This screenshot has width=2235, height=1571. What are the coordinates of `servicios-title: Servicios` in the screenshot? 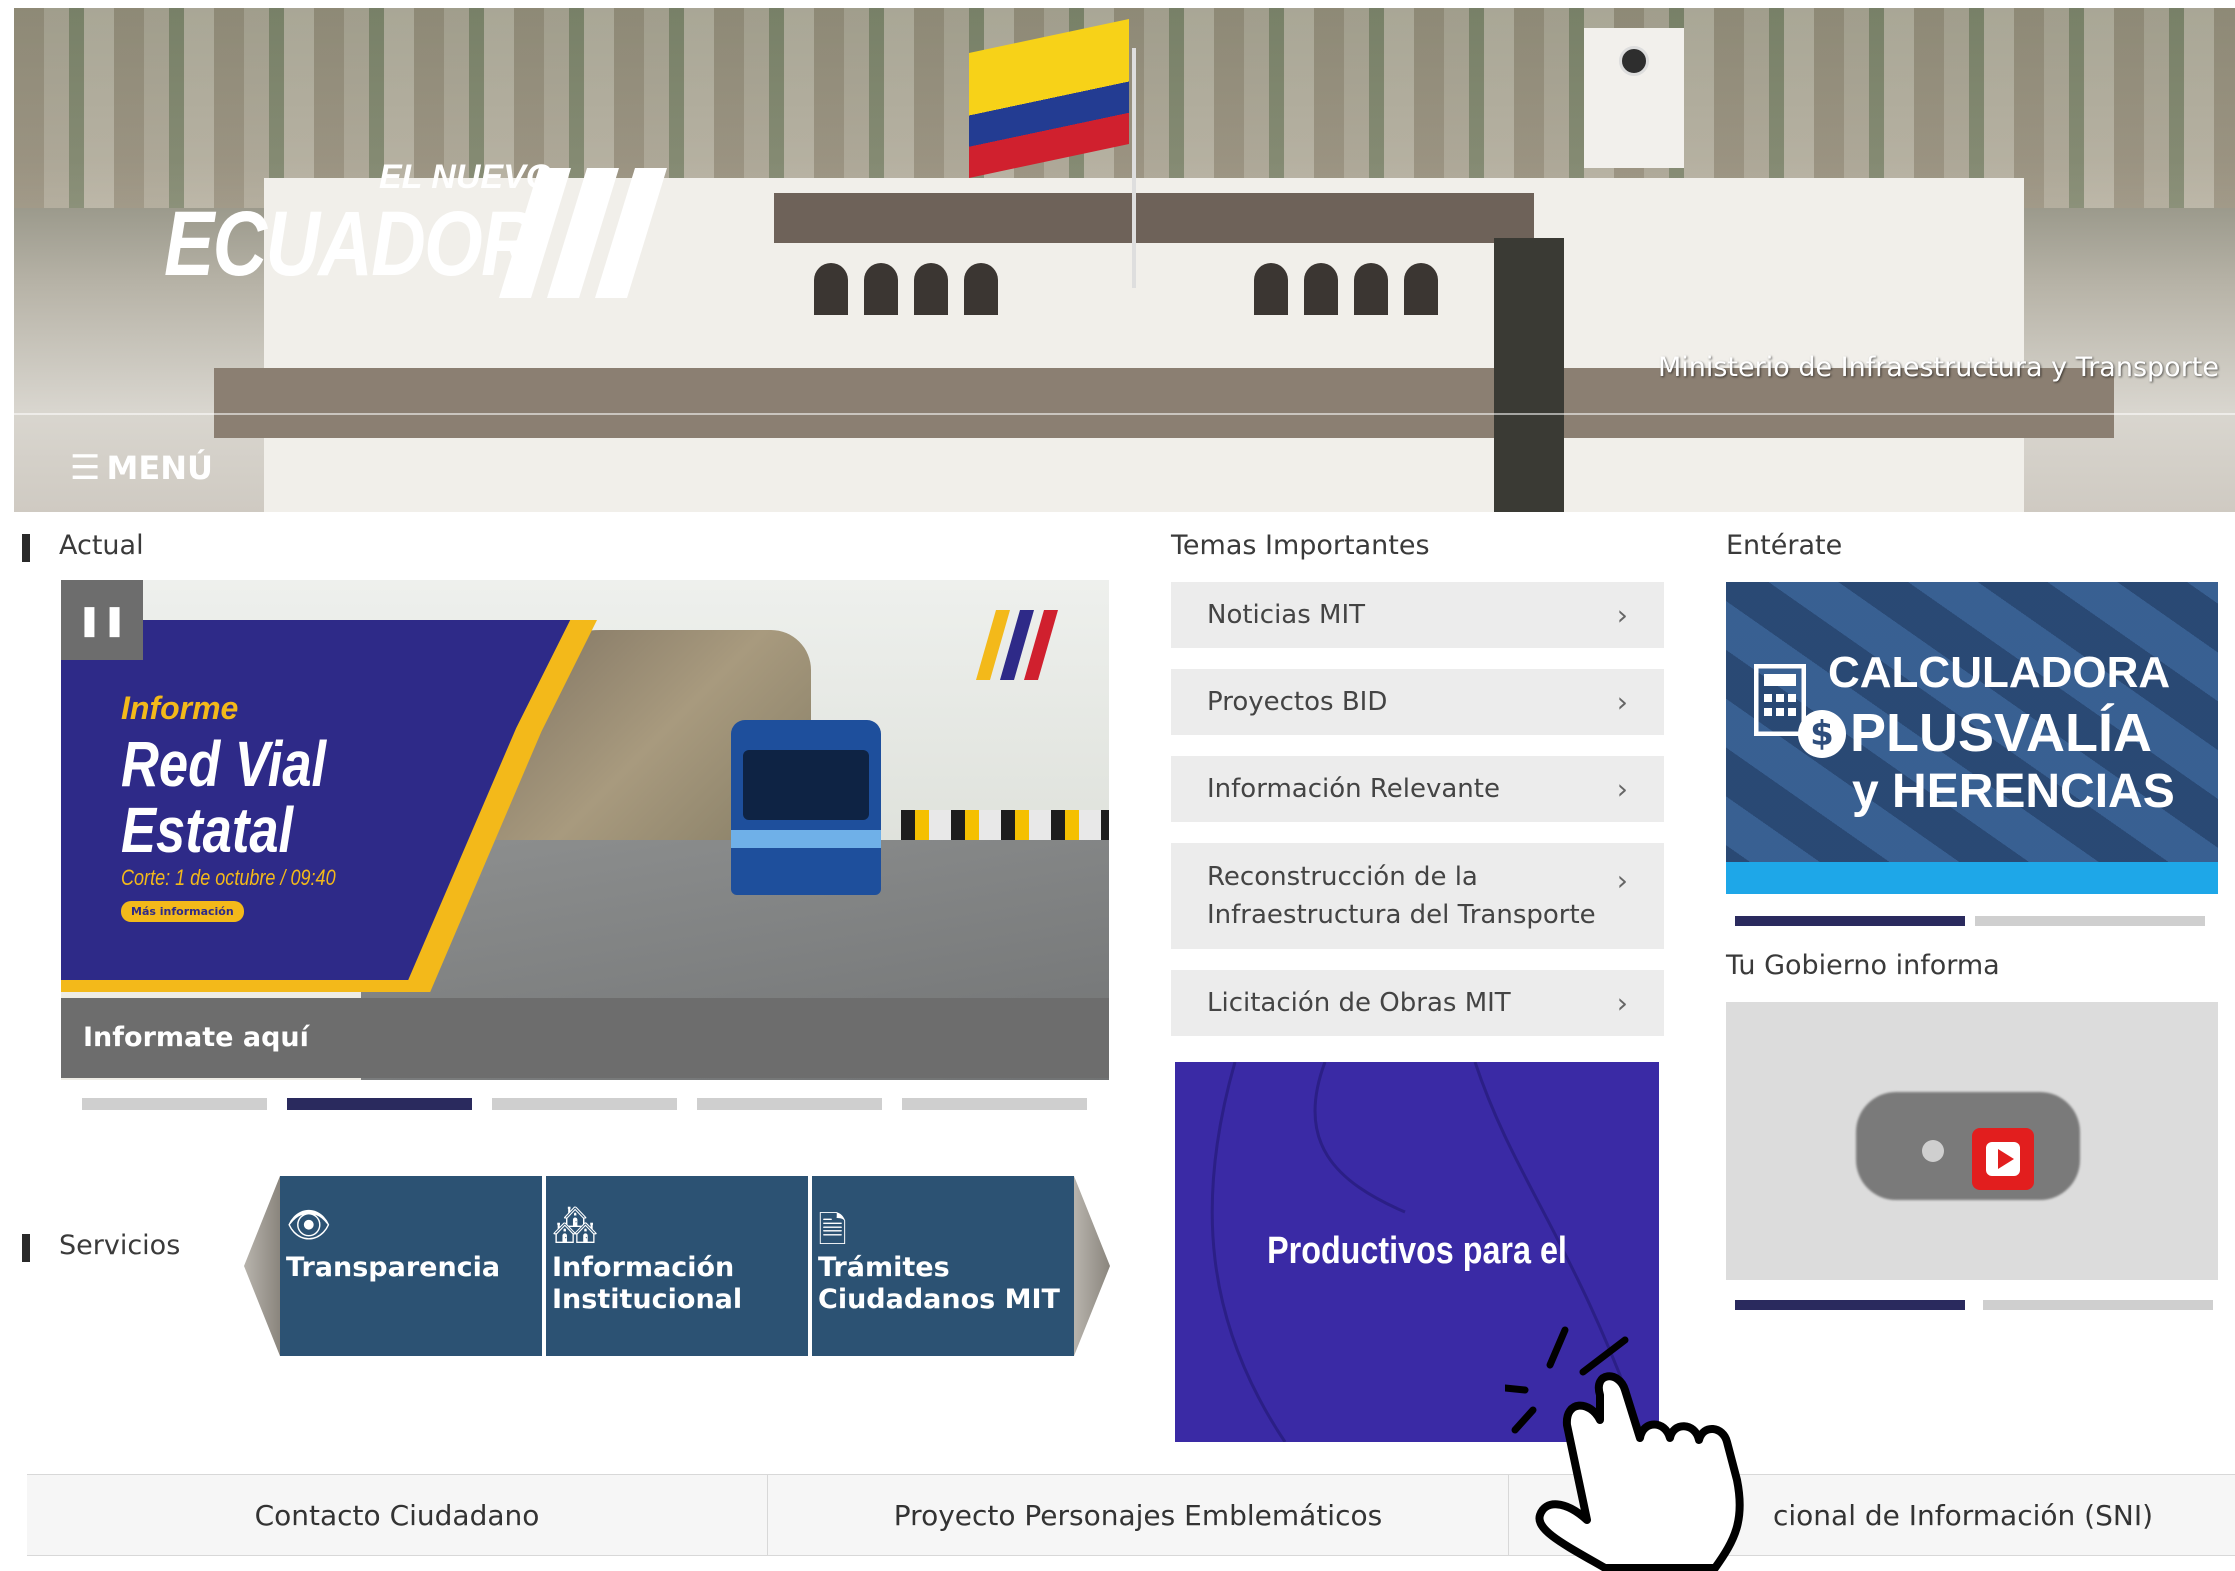 It's located at (120, 1245).